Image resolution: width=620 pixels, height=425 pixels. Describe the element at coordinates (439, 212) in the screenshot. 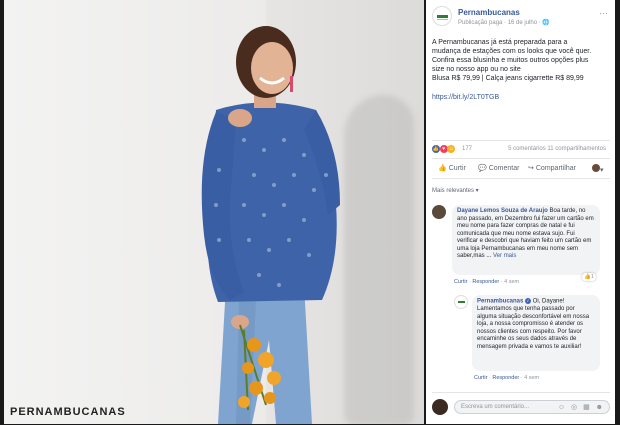

I see `commenter-avatar` at that location.